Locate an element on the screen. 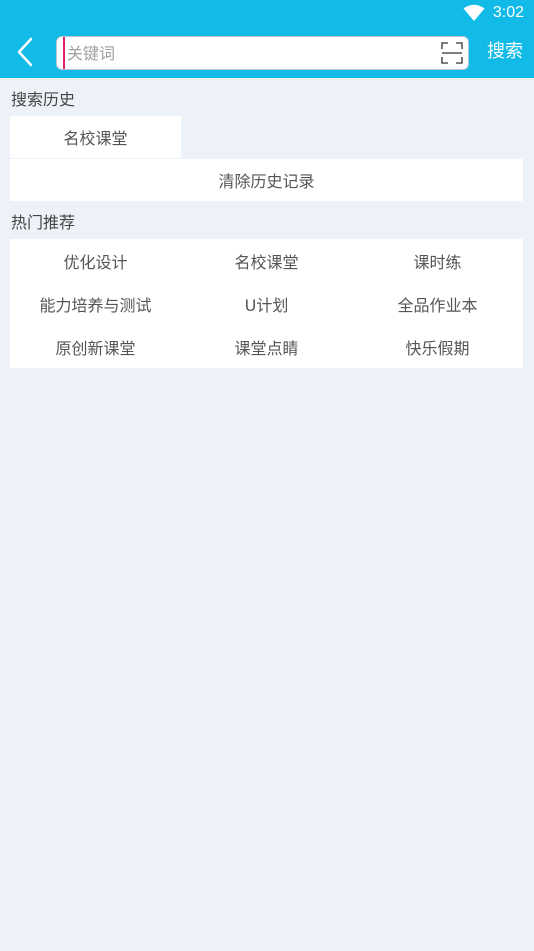 The width and height of the screenshot is (534, 951). status-bar: 3:02 is located at coordinates (267, 14).